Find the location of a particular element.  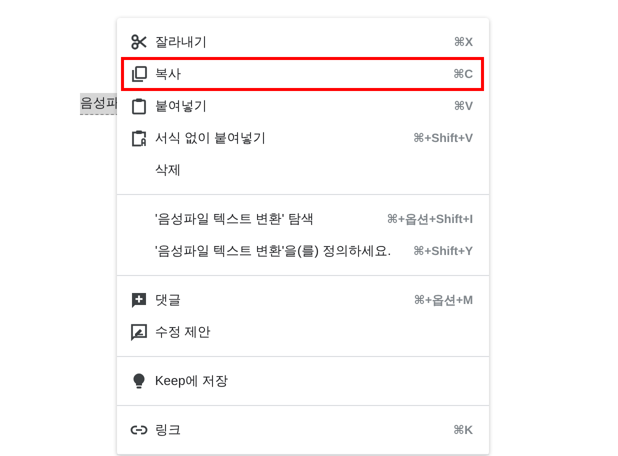

menu-item: 붙여넣기 ⌘V is located at coordinates (303, 106).